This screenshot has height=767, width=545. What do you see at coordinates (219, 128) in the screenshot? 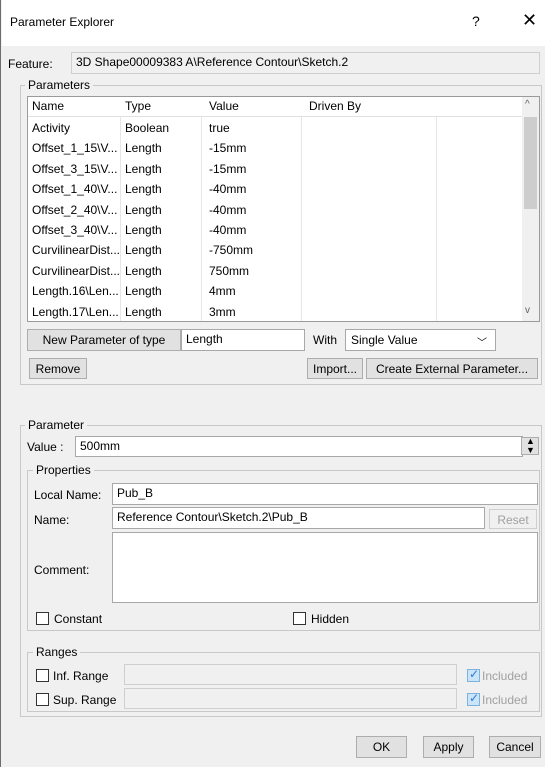
I see `table-cell: true` at bounding box center [219, 128].